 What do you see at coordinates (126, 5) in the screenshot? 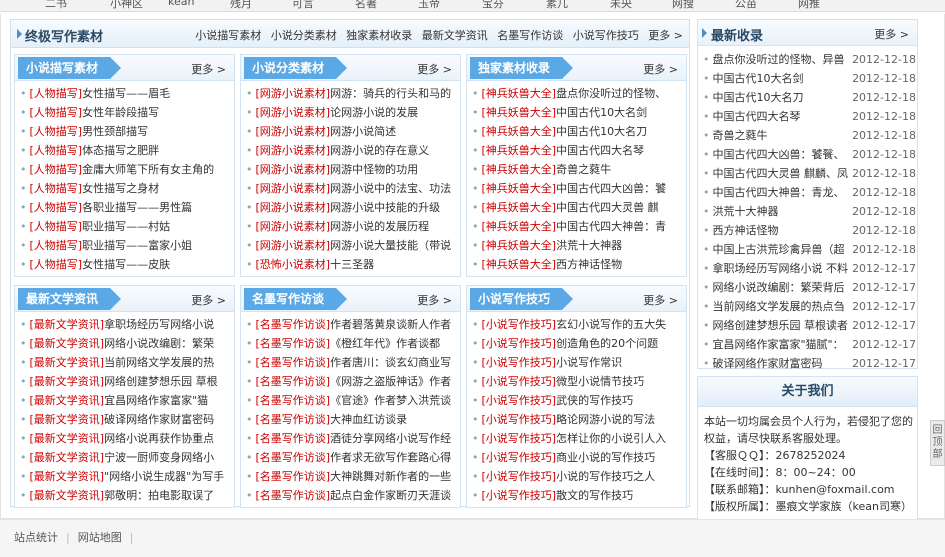
I see `top-nav-item: 小神区` at bounding box center [126, 5].